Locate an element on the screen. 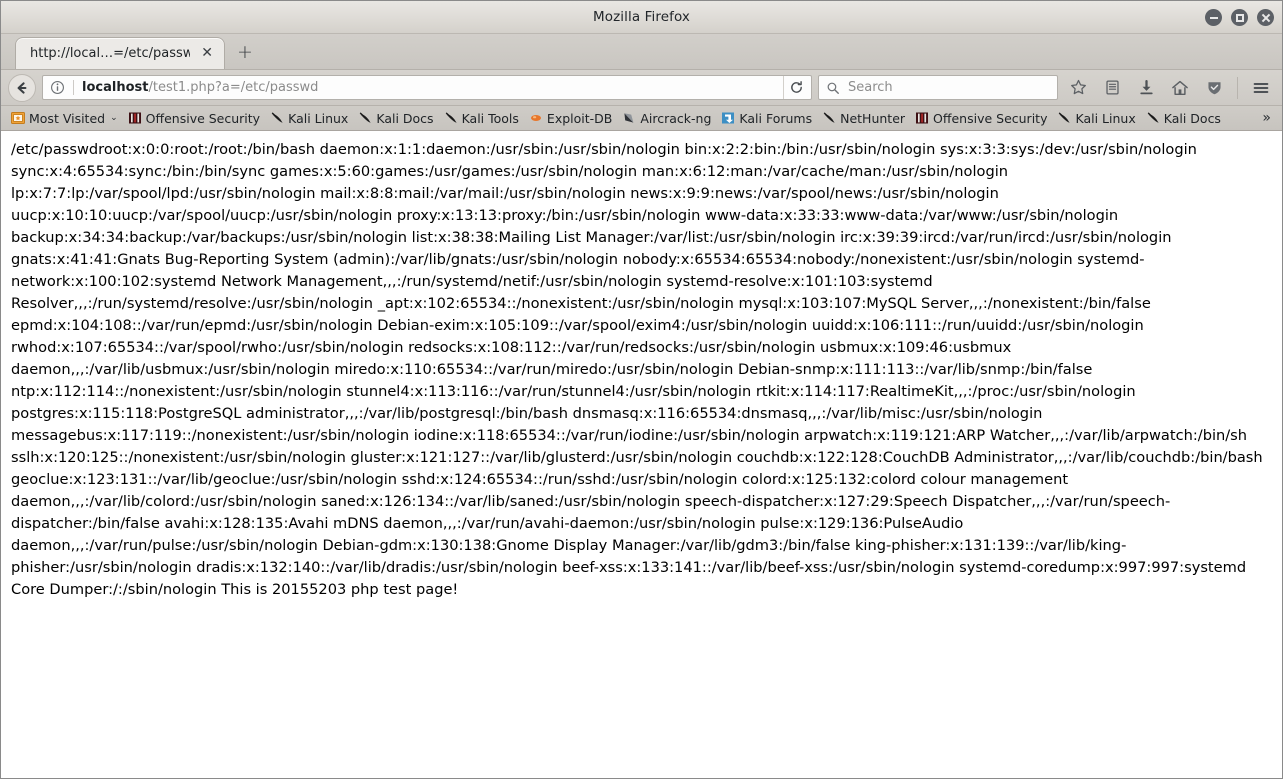 This screenshot has height=779, width=1283. navigation-toolbar: localhost/test1.php?a=/etc/passwd Search is located at coordinates (641, 88).